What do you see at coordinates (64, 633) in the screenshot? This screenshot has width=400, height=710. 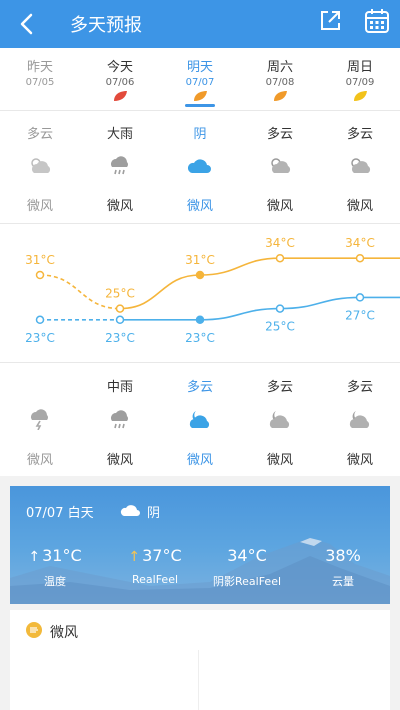 I see `wind-label: 微风` at bounding box center [64, 633].